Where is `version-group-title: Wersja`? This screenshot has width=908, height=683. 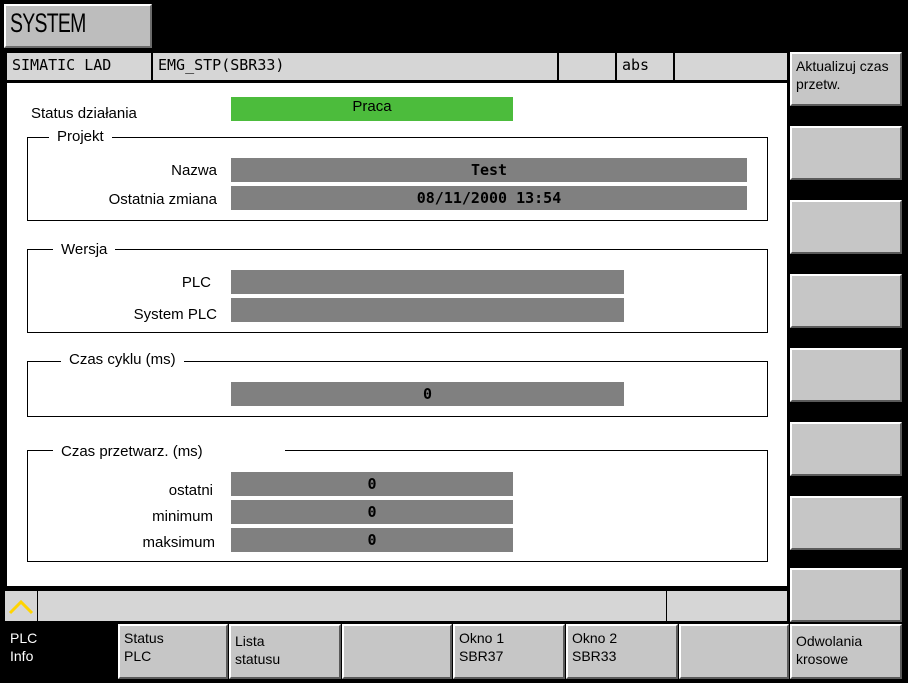
version-group-title: Wersja is located at coordinates (84, 249).